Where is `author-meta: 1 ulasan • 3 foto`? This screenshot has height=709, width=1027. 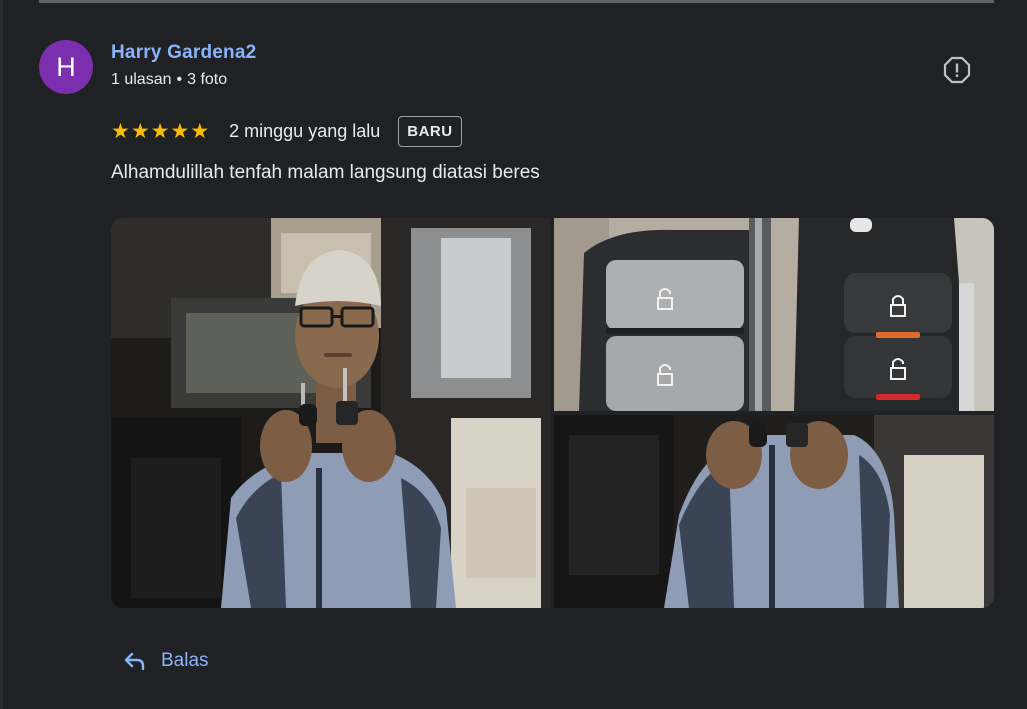
author-meta: 1 ulasan • 3 foto is located at coordinates (169, 80).